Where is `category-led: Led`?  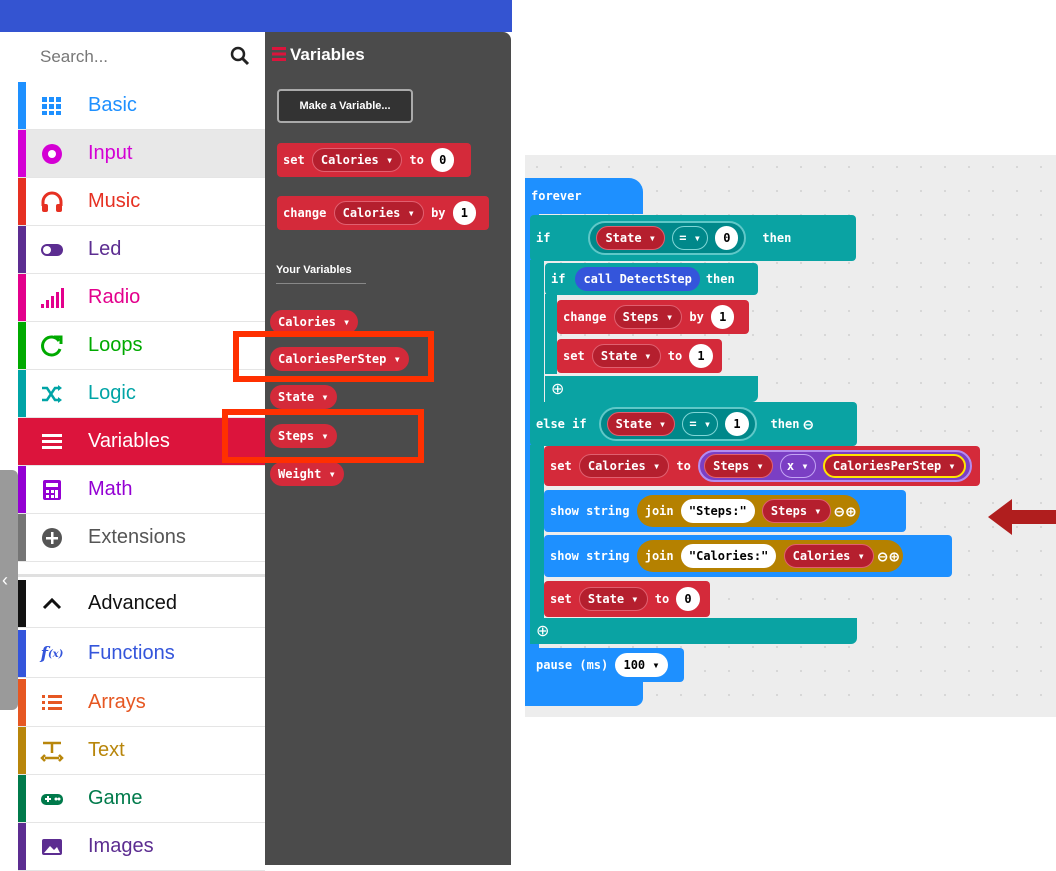
category-led: Led is located at coordinates (141, 250).